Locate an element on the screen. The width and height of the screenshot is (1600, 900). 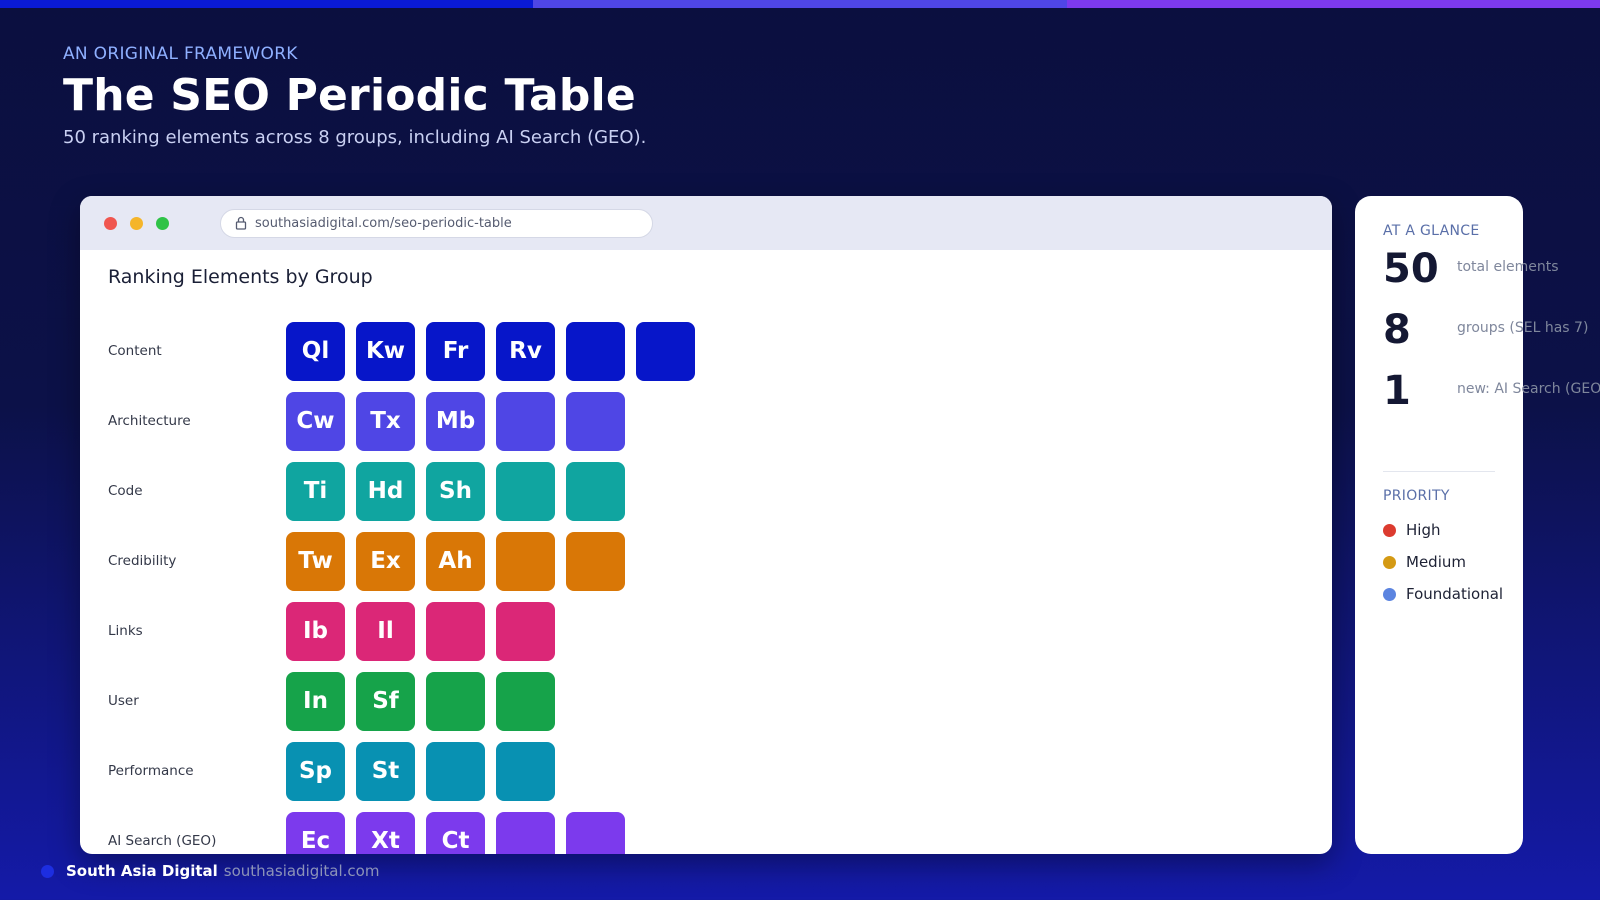
stat-label: total elements is located at coordinates (1508, 267).